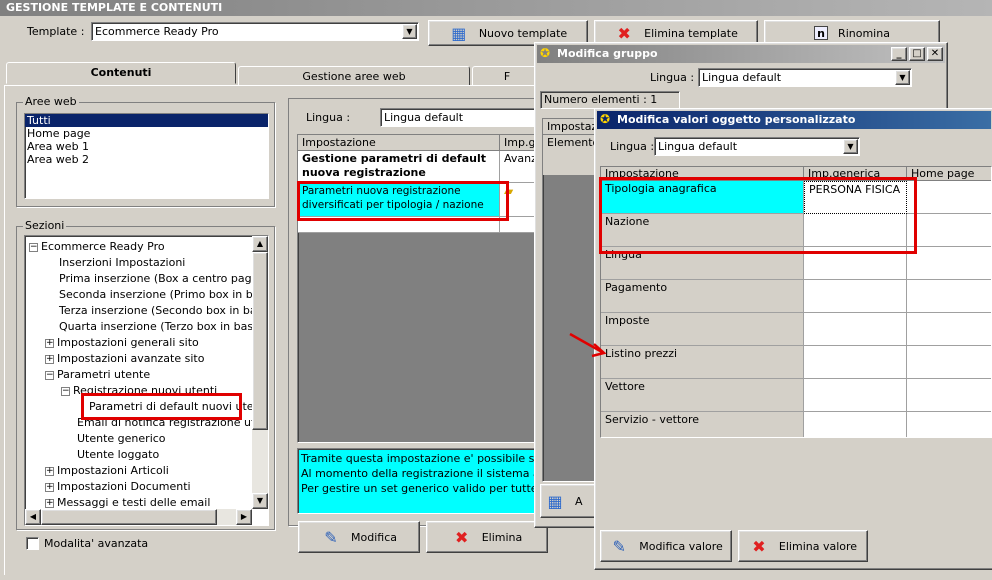 This screenshot has height=580, width=992. I want to click on tab-contenuti: Contenuti, so click(121, 73).